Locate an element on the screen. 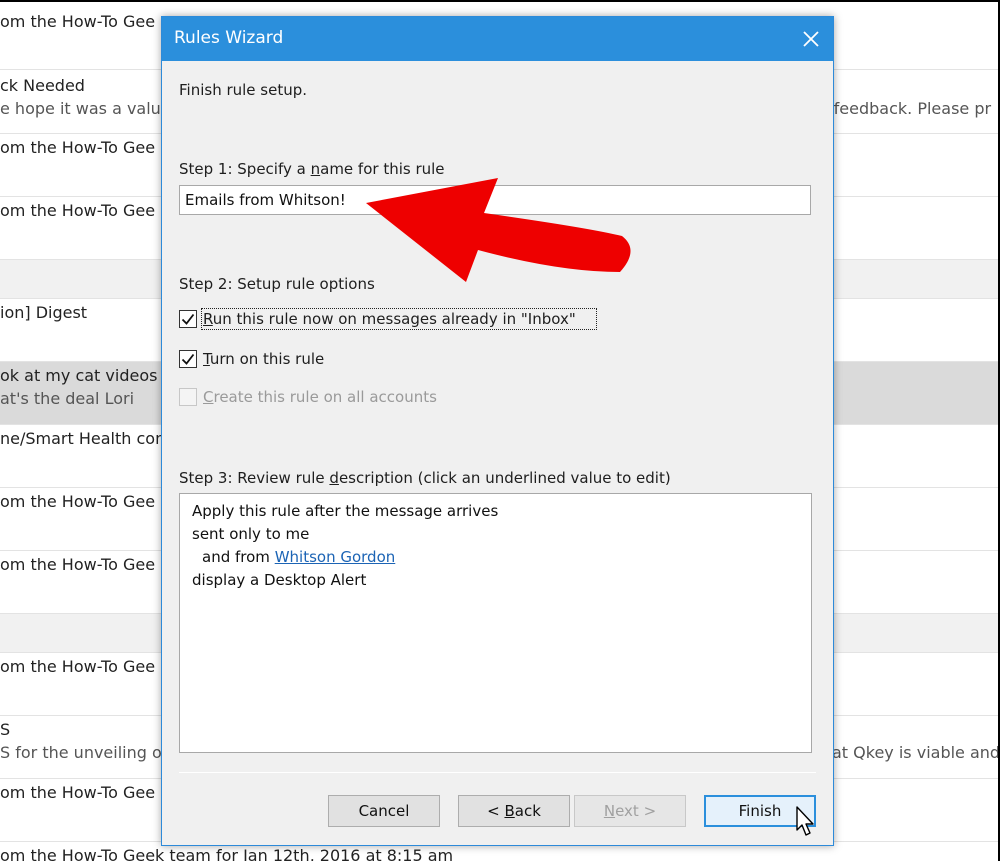 The width and height of the screenshot is (1000, 861). back-access-key: B is located at coordinates (509, 811).